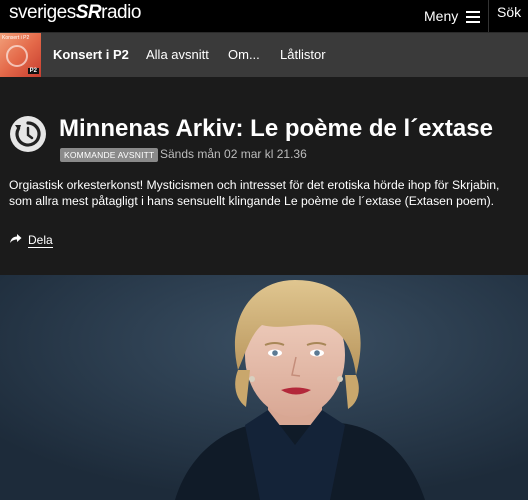 This screenshot has width=528, height=500. What do you see at coordinates (276, 128) in the screenshot?
I see `episode-title: Minnenas Arkiv: Le poème de l´extase` at bounding box center [276, 128].